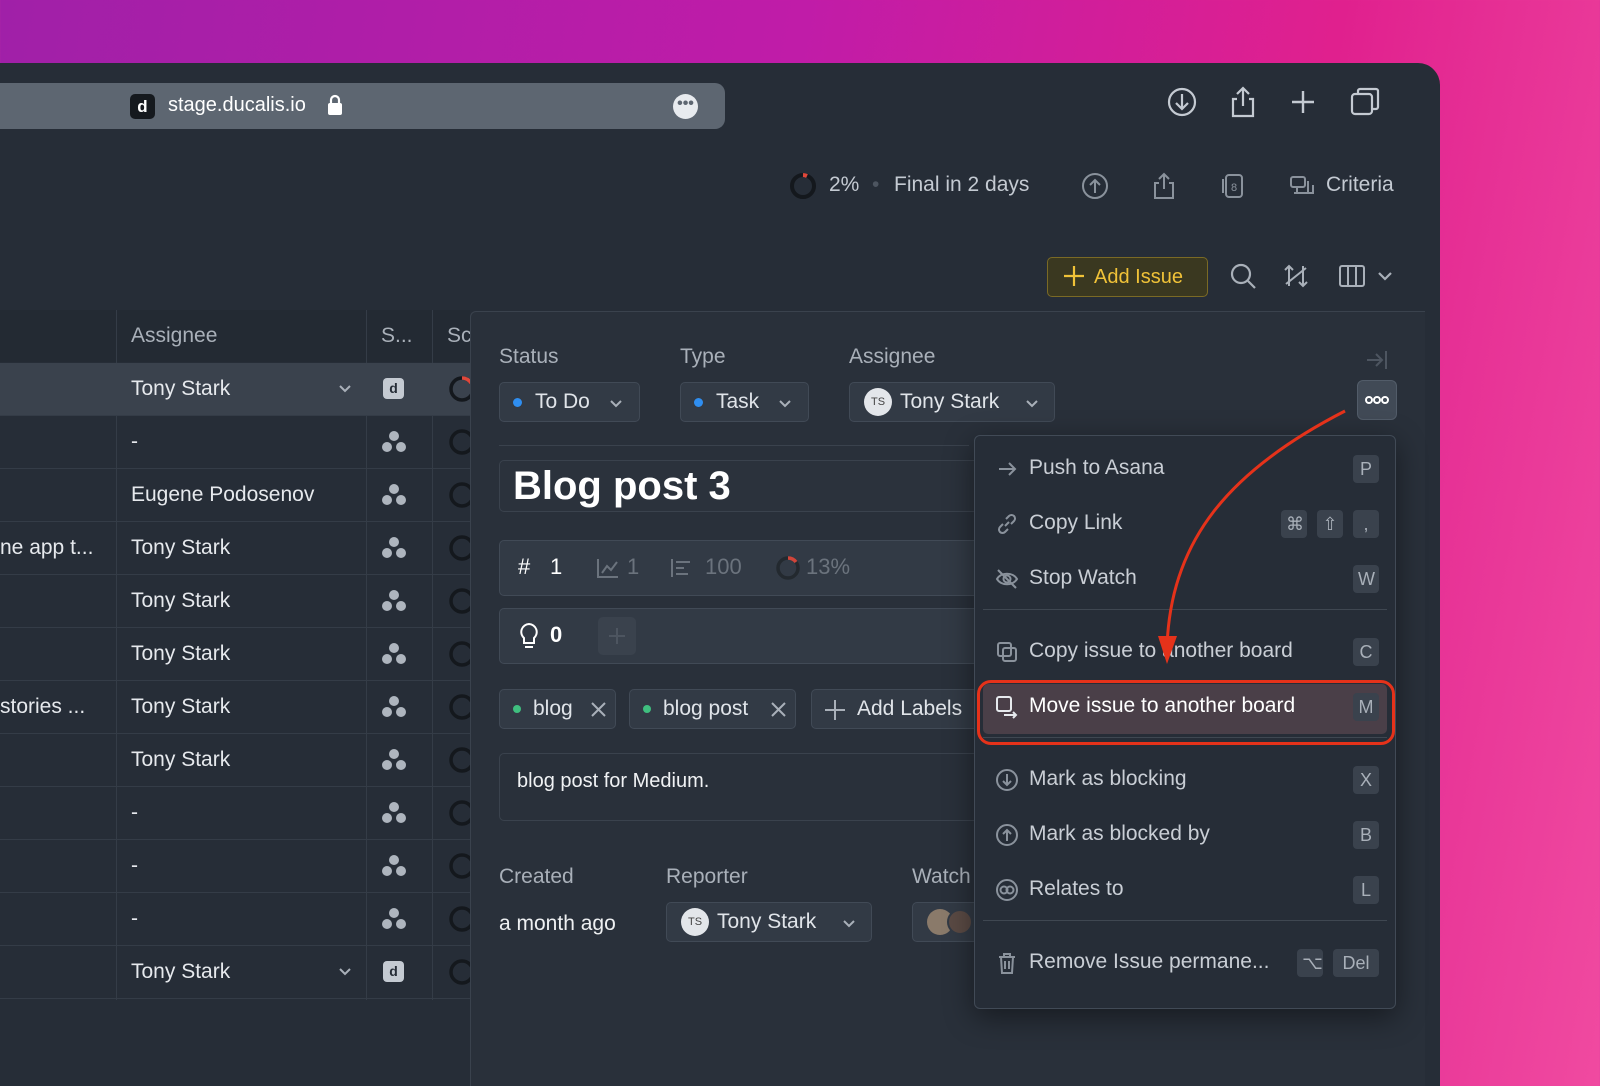  Describe the element at coordinates (237, 707) in the screenshot. I see `table-row: stories ... Tony Stark` at that location.